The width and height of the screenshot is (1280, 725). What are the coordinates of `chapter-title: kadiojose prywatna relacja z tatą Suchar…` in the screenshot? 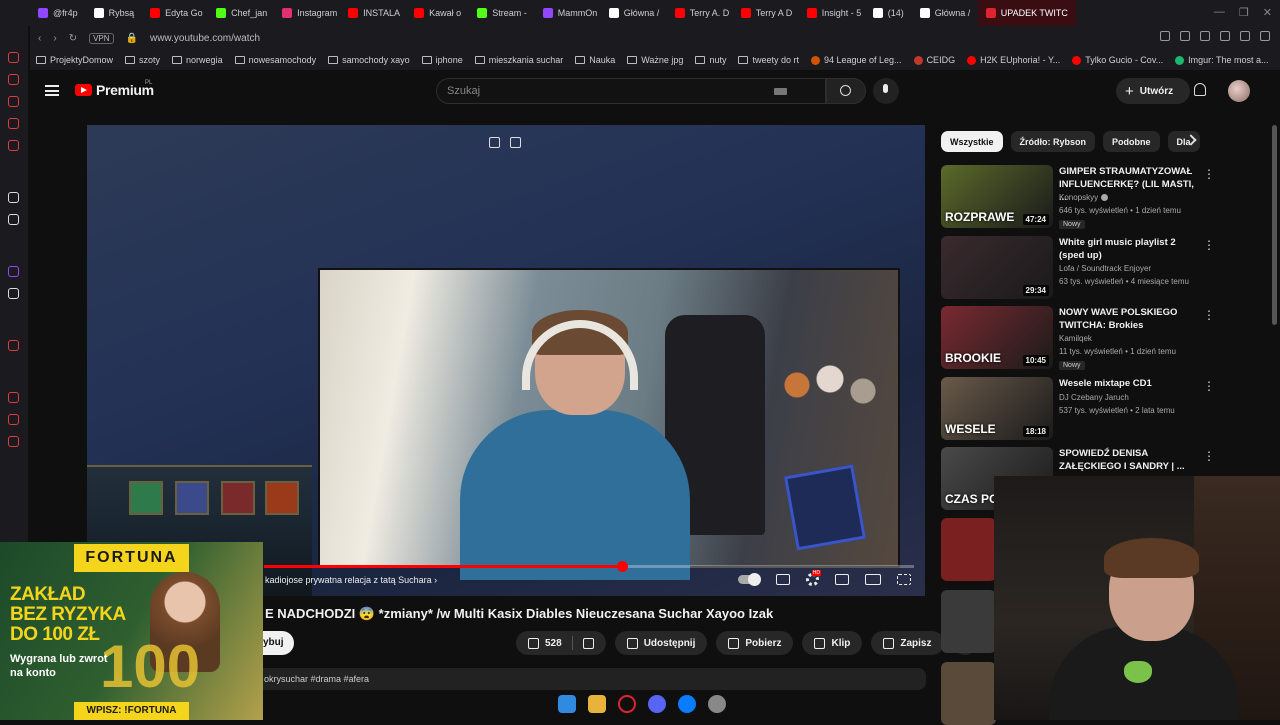 It's located at (351, 580).